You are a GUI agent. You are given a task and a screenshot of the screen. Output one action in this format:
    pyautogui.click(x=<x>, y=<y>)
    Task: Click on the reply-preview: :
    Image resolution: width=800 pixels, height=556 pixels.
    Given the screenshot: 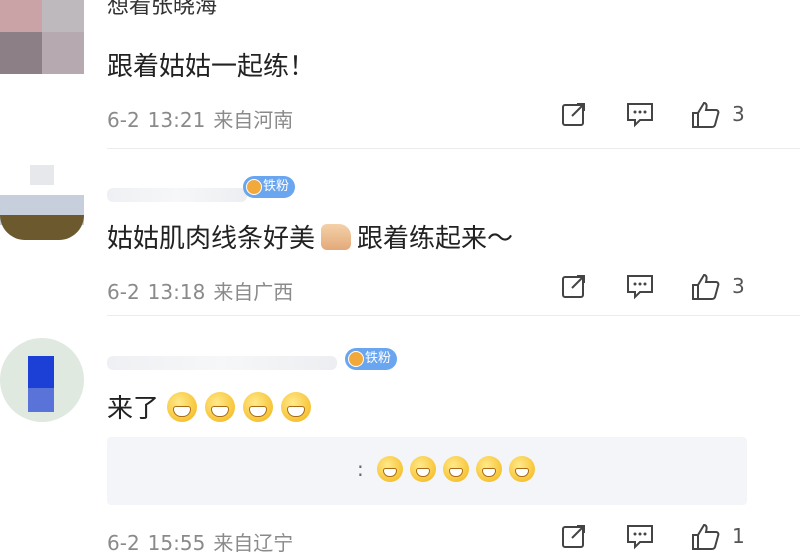 What is the action you would take?
    pyautogui.click(x=427, y=471)
    